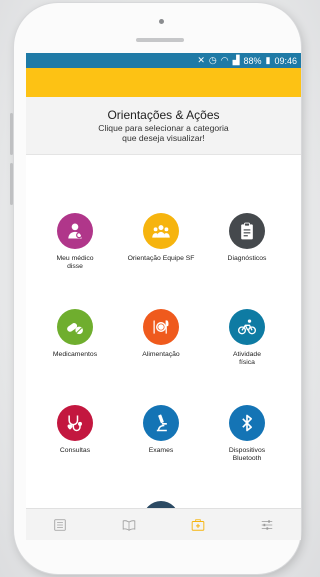  I want to click on pills-icon, so click(75, 327).